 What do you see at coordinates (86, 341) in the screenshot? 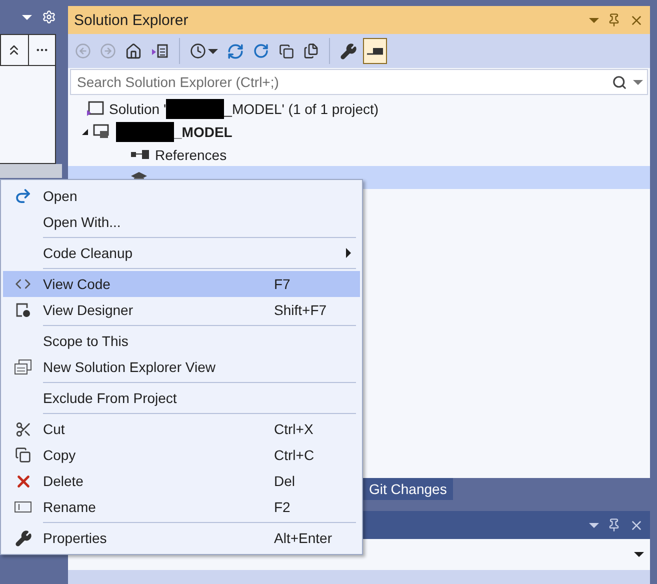
I see `menu-label: Scope to This` at bounding box center [86, 341].